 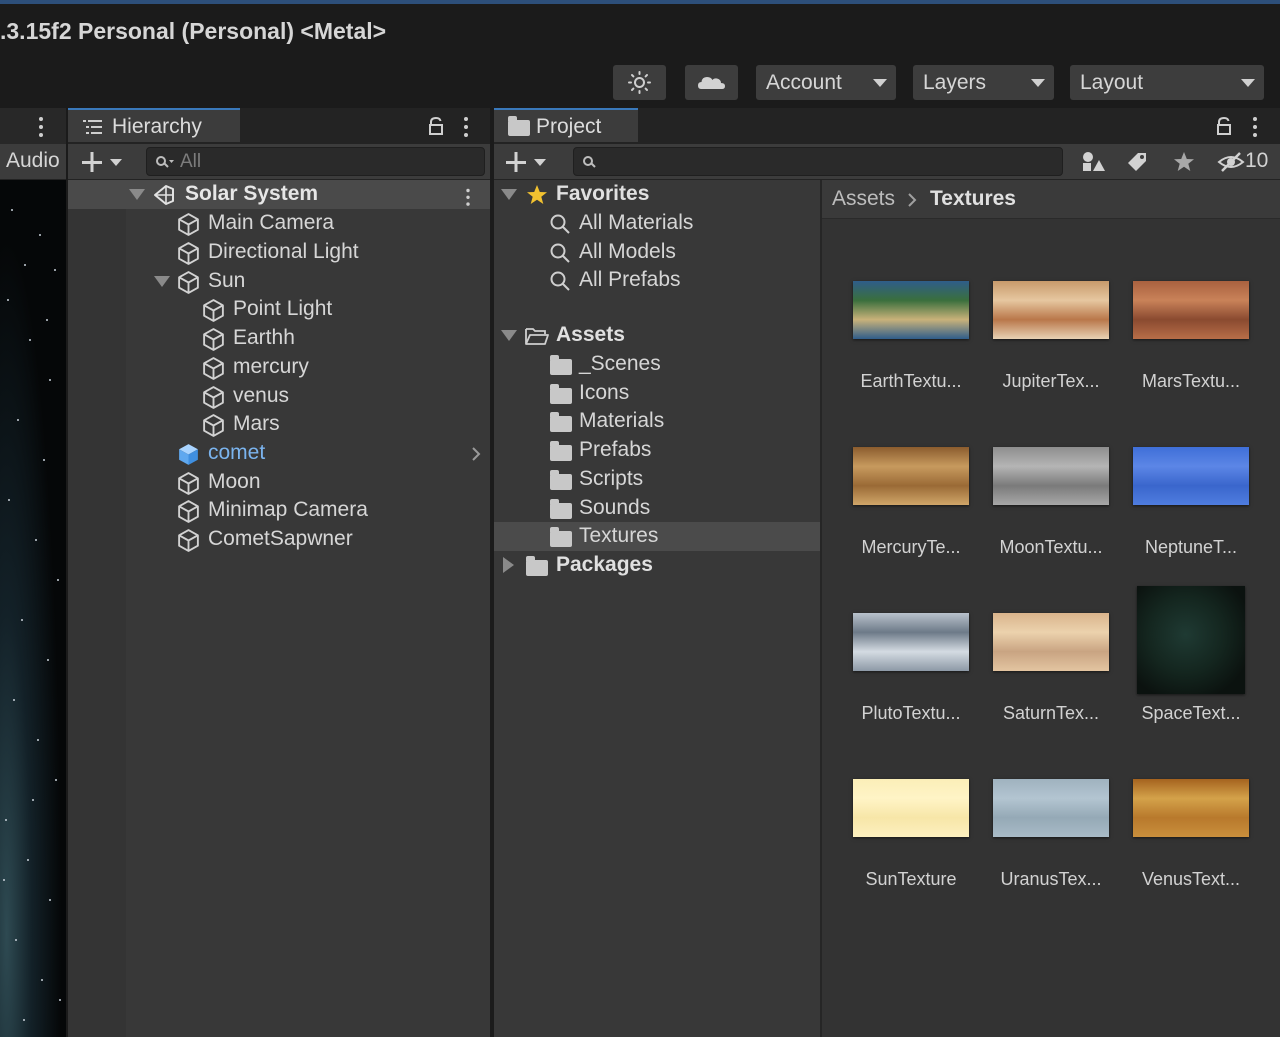 I want to click on hierarchy-item-prefab: comet, so click(x=279, y=453).